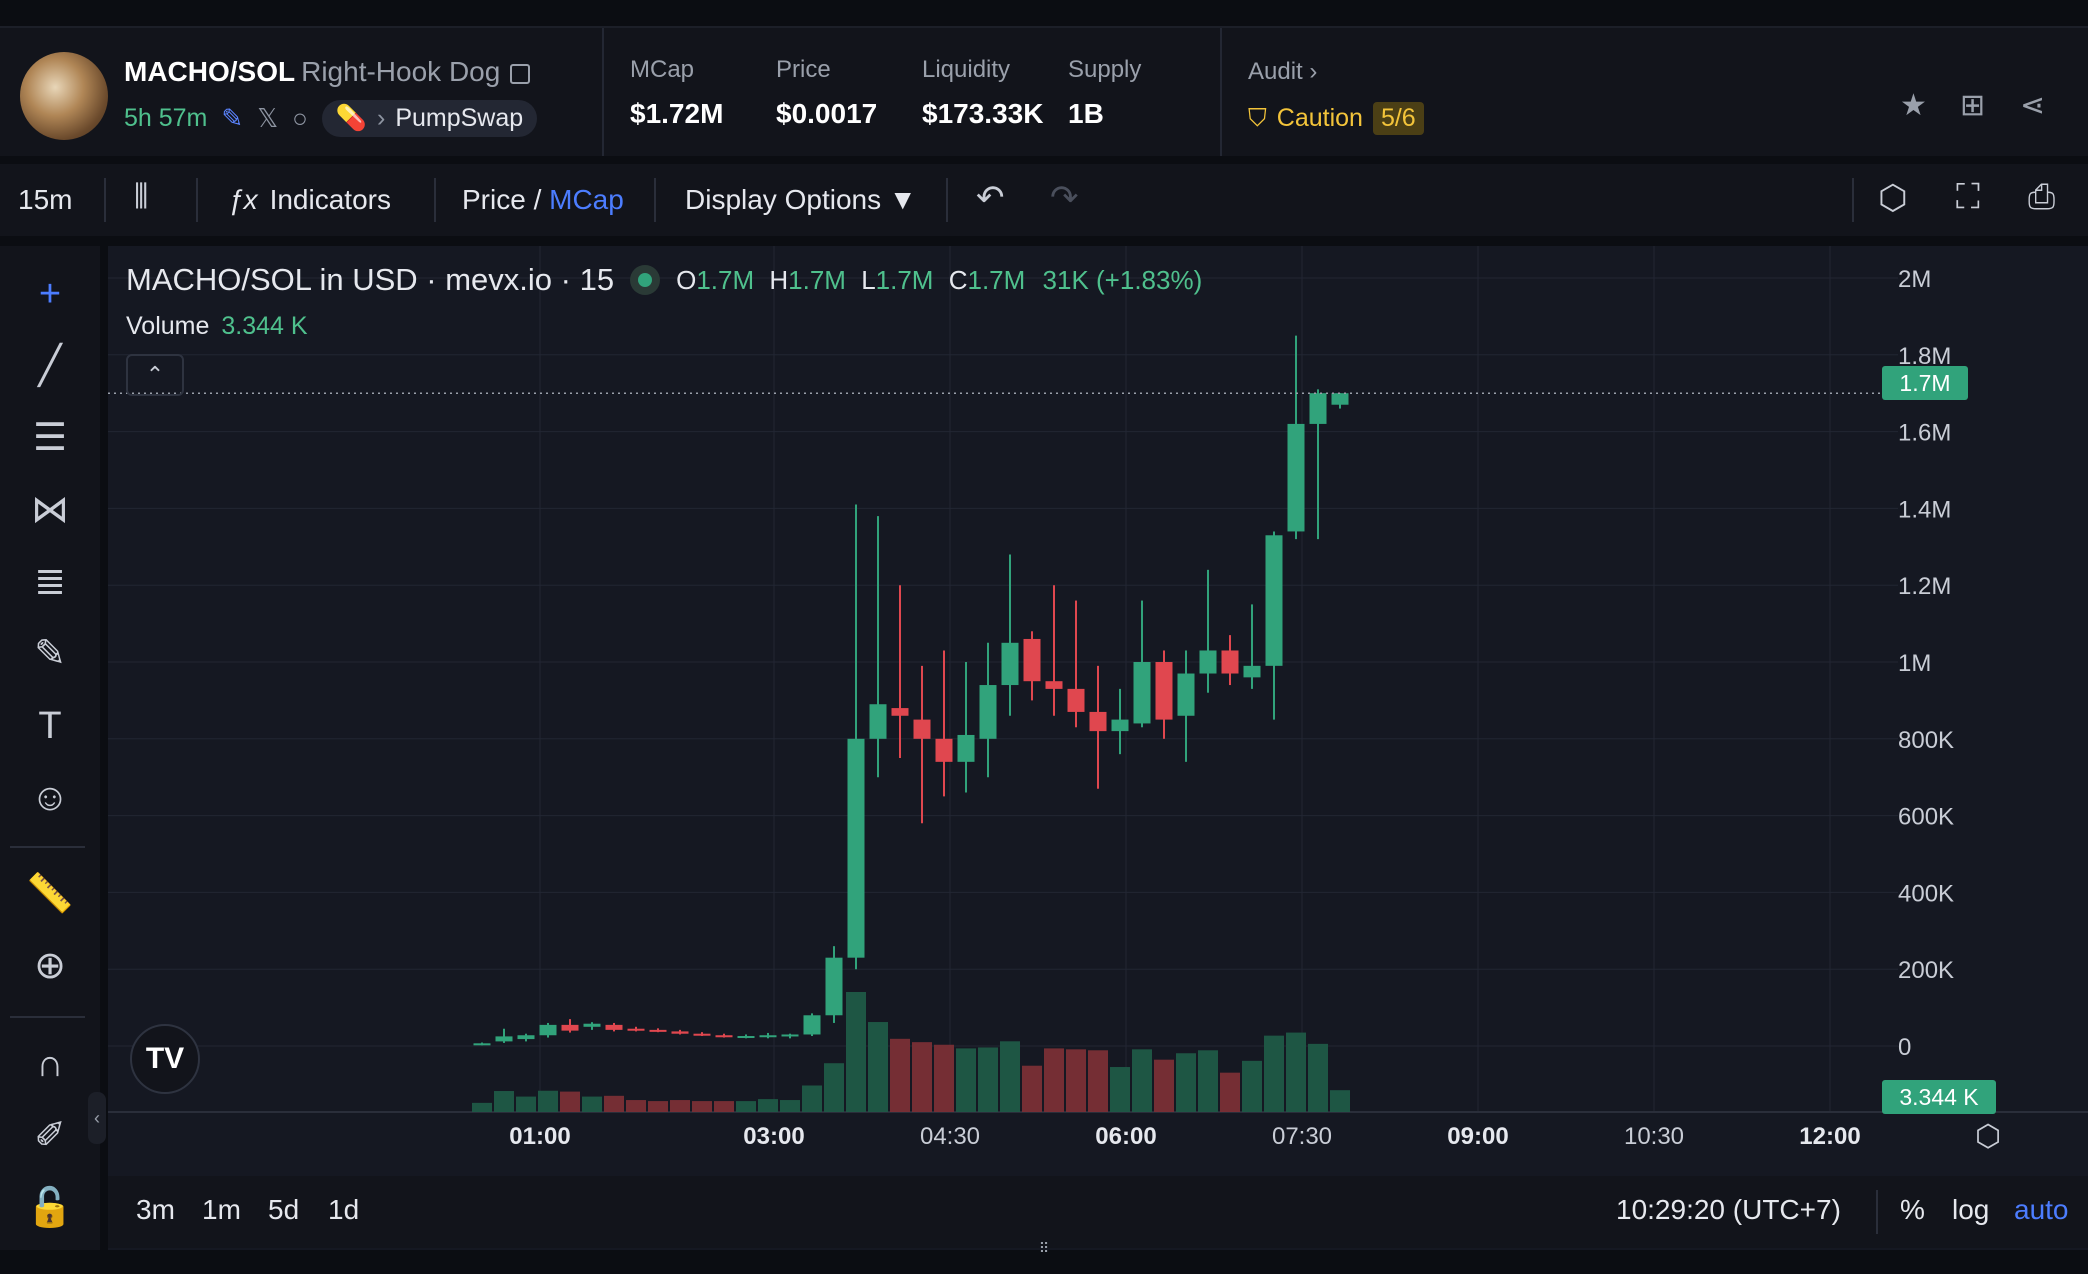 The image size is (2088, 1274). I want to click on stat-value: $173.33K, so click(983, 113).